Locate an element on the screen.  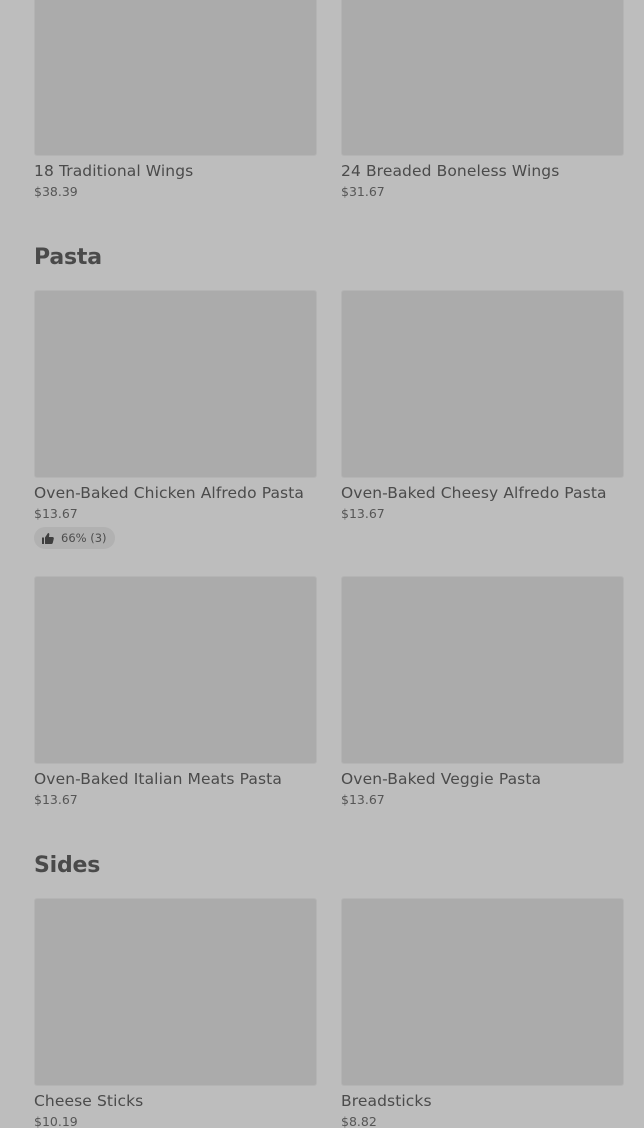
rating-badge: 66% (3) is located at coordinates (74, 538).